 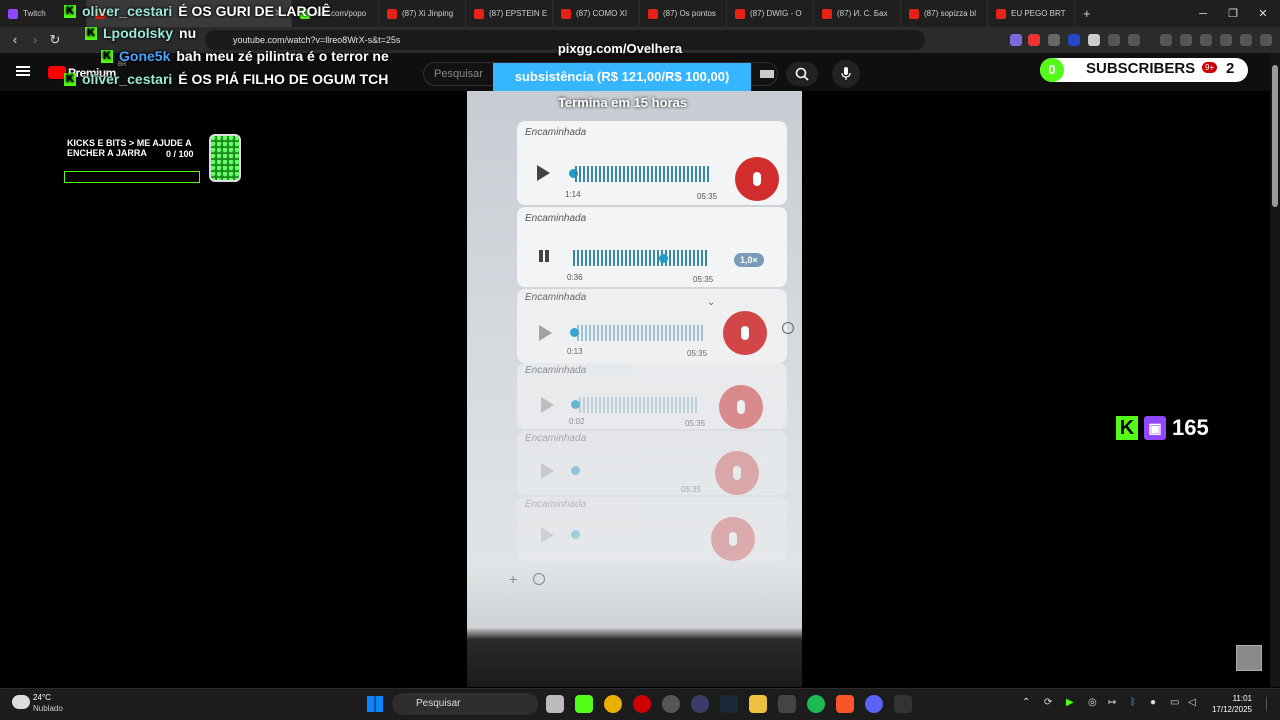 I want to click on discord-icon, so click(x=874, y=704).